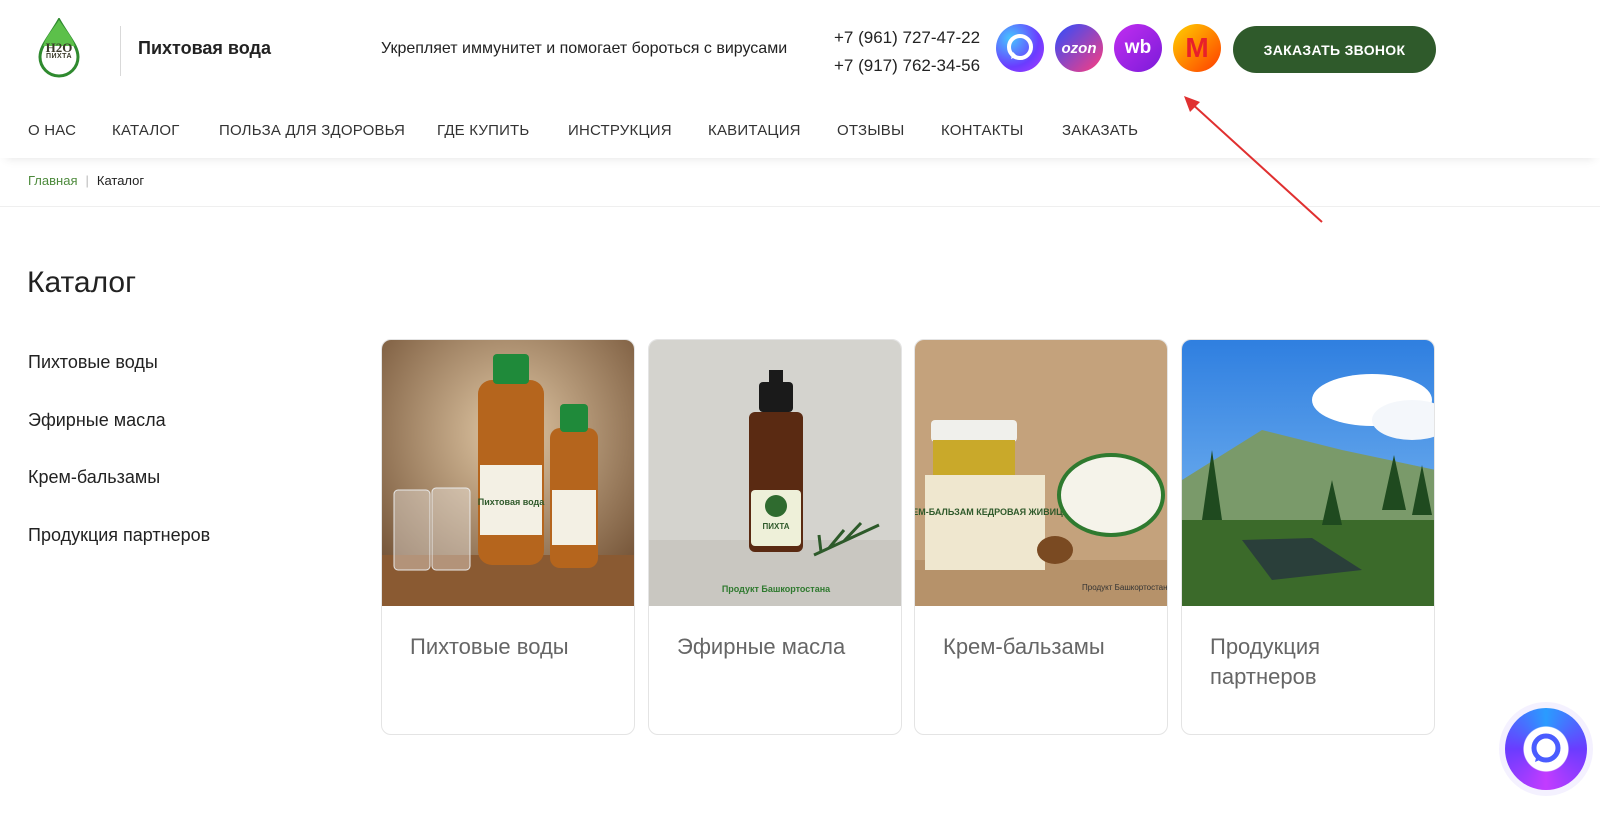  What do you see at coordinates (119, 439) in the screenshot?
I see `sidebar-item-essential-oils: Эфирные масла` at bounding box center [119, 439].